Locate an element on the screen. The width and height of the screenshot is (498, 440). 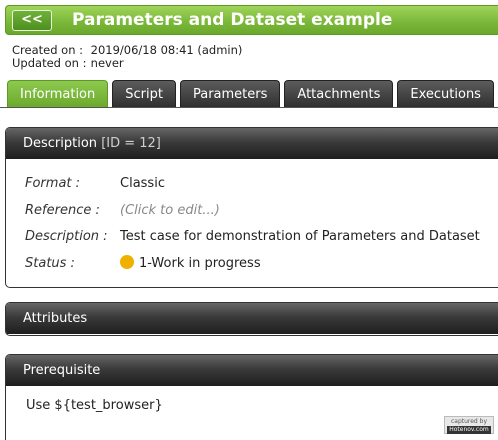
description-panel-header: Description [ID = 12] is located at coordinates (252, 143).